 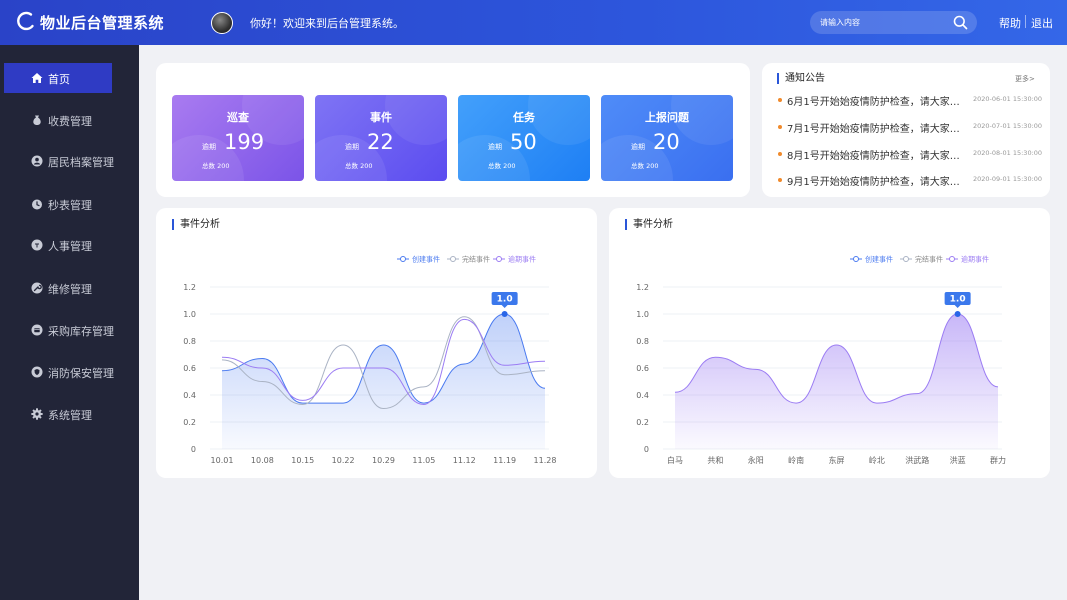 I want to click on notice-date: 2020-09-01 15:30:00, so click(x=1008, y=179).